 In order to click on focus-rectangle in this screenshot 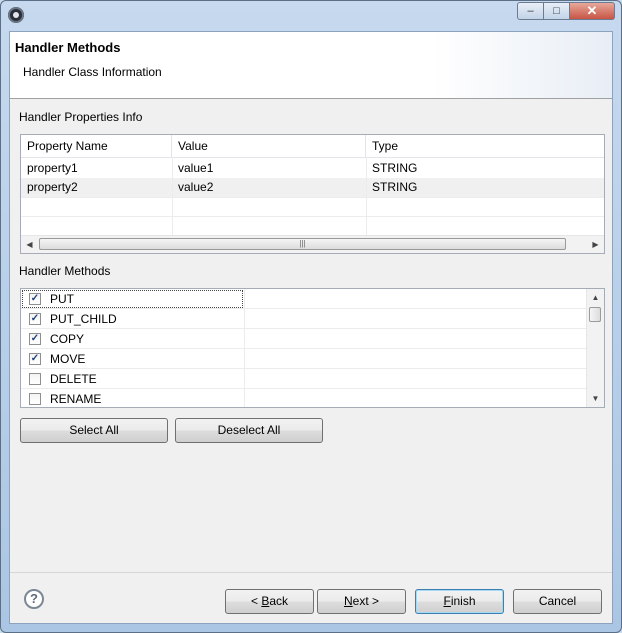, I will do `click(132, 299)`.